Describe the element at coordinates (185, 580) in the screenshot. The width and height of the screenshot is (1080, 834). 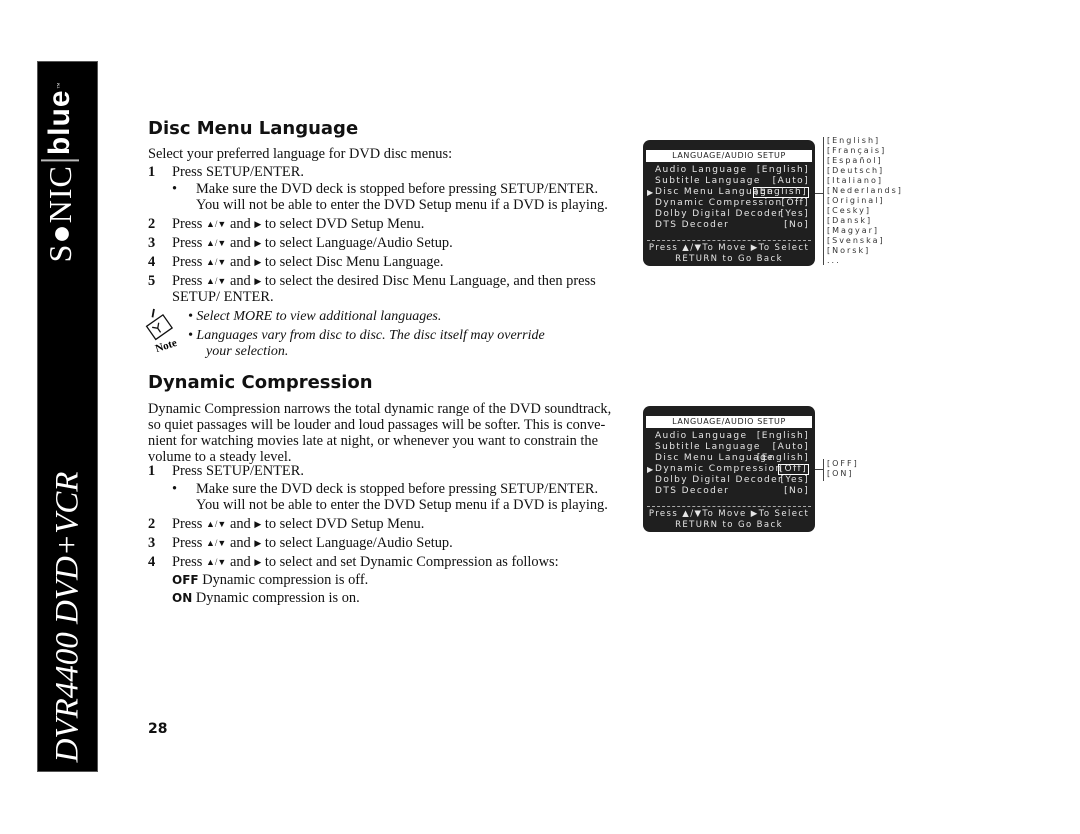
I see `option-key: OFF` at that location.